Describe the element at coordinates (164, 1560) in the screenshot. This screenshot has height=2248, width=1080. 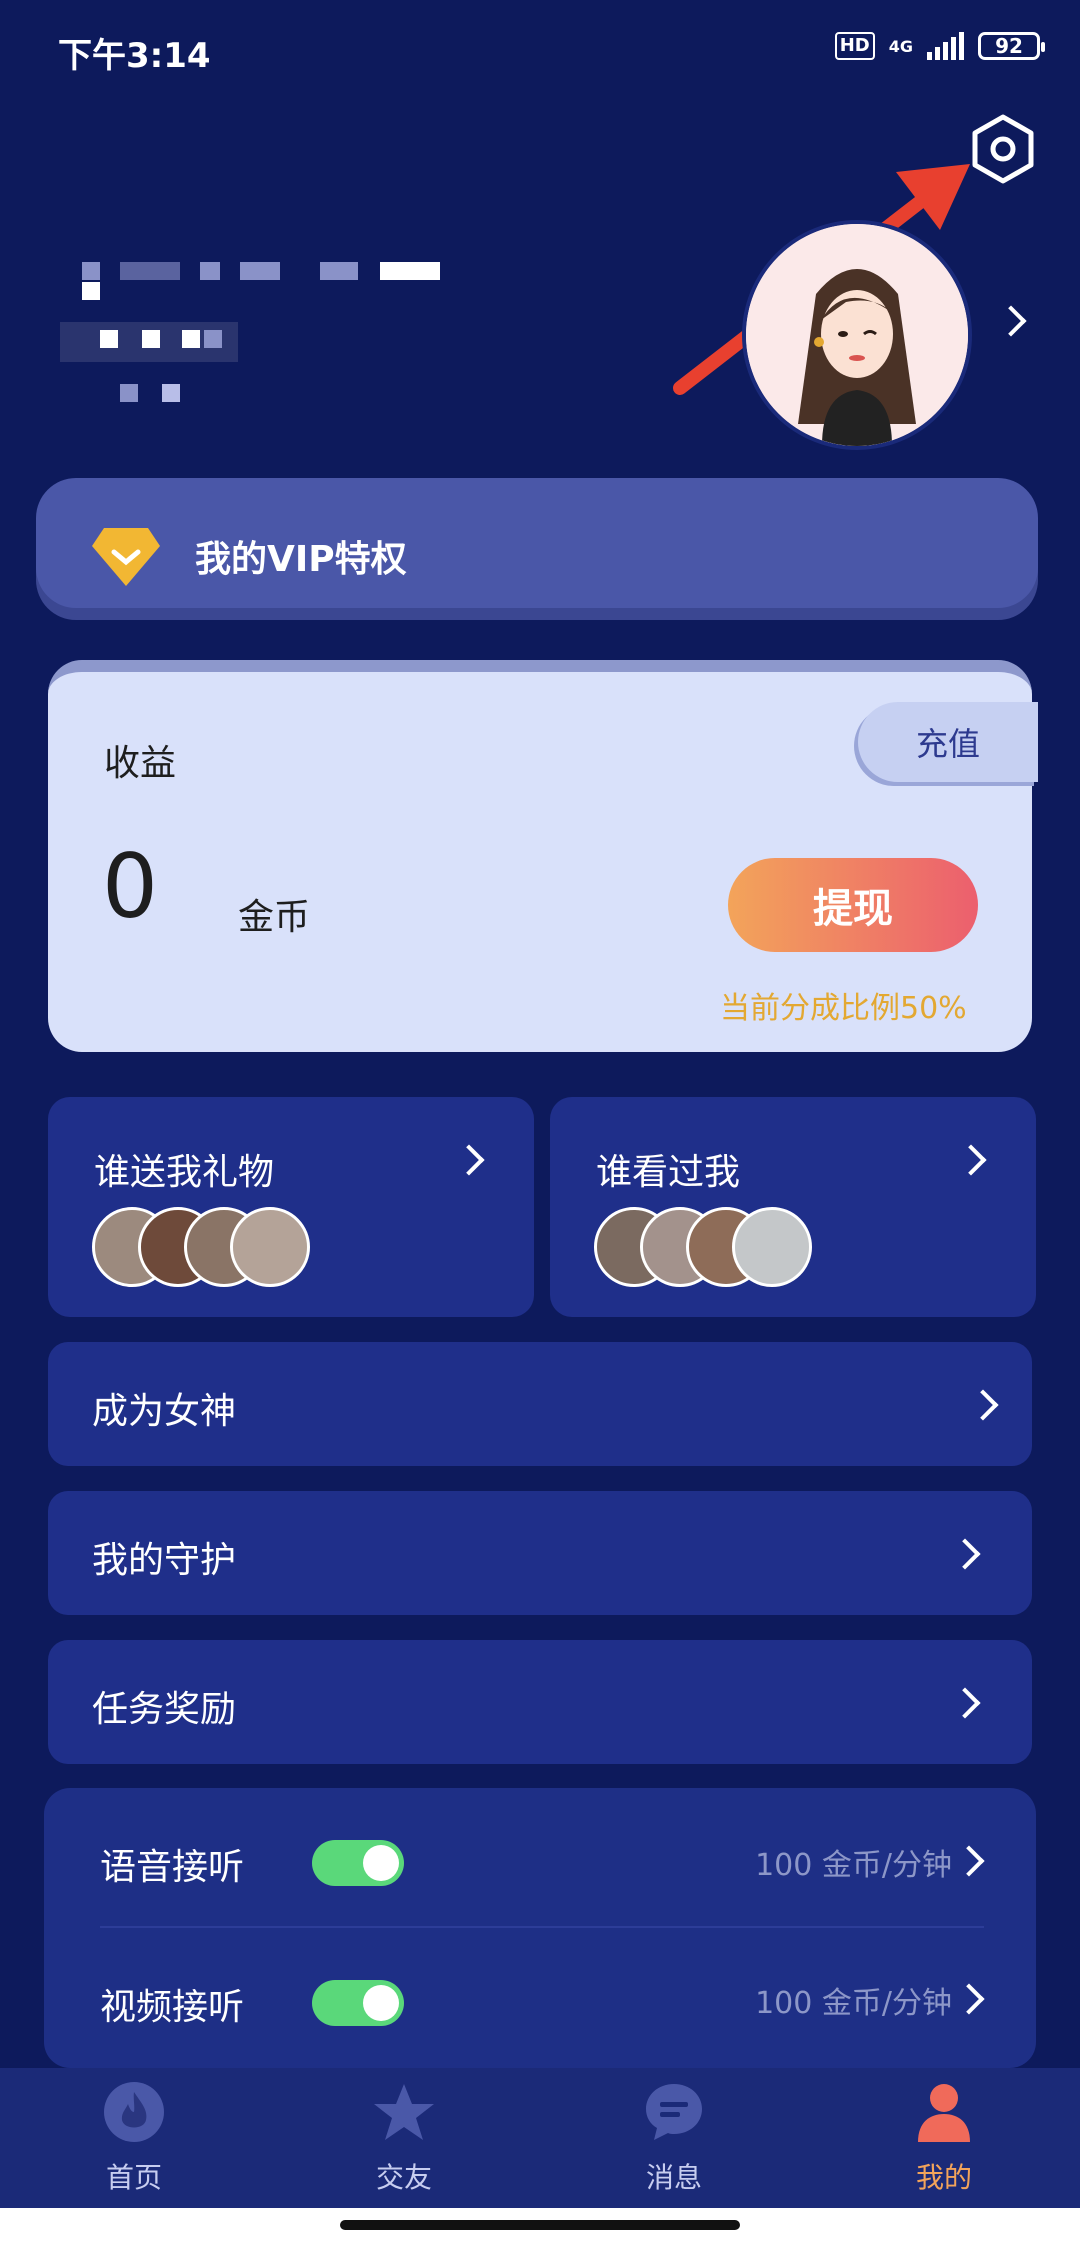
I see `row-label: 我的守护` at that location.